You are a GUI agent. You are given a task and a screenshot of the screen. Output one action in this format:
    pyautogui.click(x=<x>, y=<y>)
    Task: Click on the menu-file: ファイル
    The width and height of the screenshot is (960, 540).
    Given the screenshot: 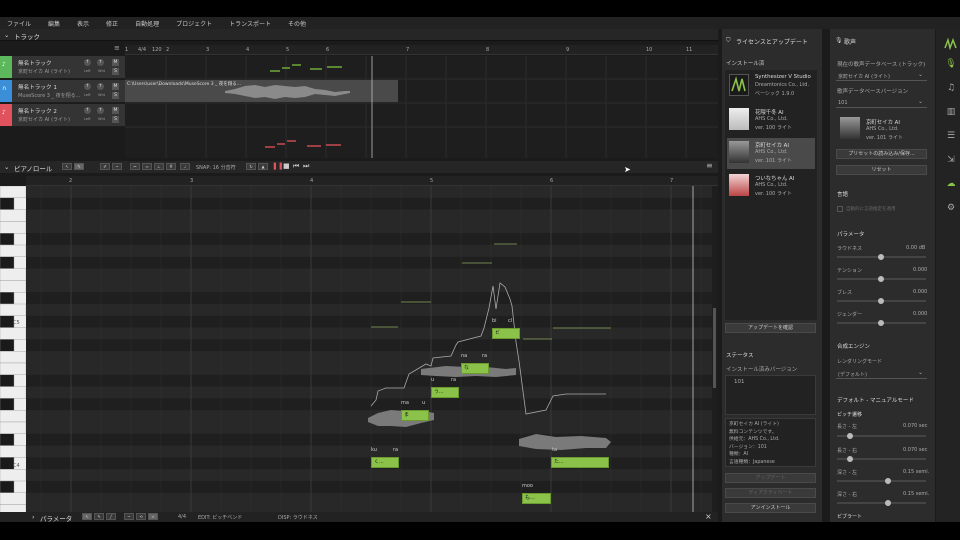 What is the action you would take?
    pyautogui.click(x=19, y=23)
    